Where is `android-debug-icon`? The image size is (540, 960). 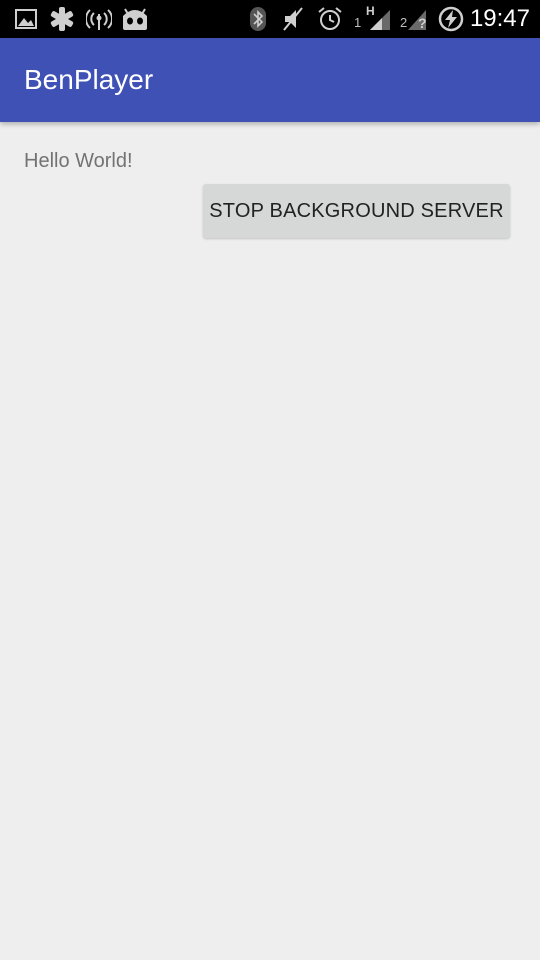 android-debug-icon is located at coordinates (135, 19).